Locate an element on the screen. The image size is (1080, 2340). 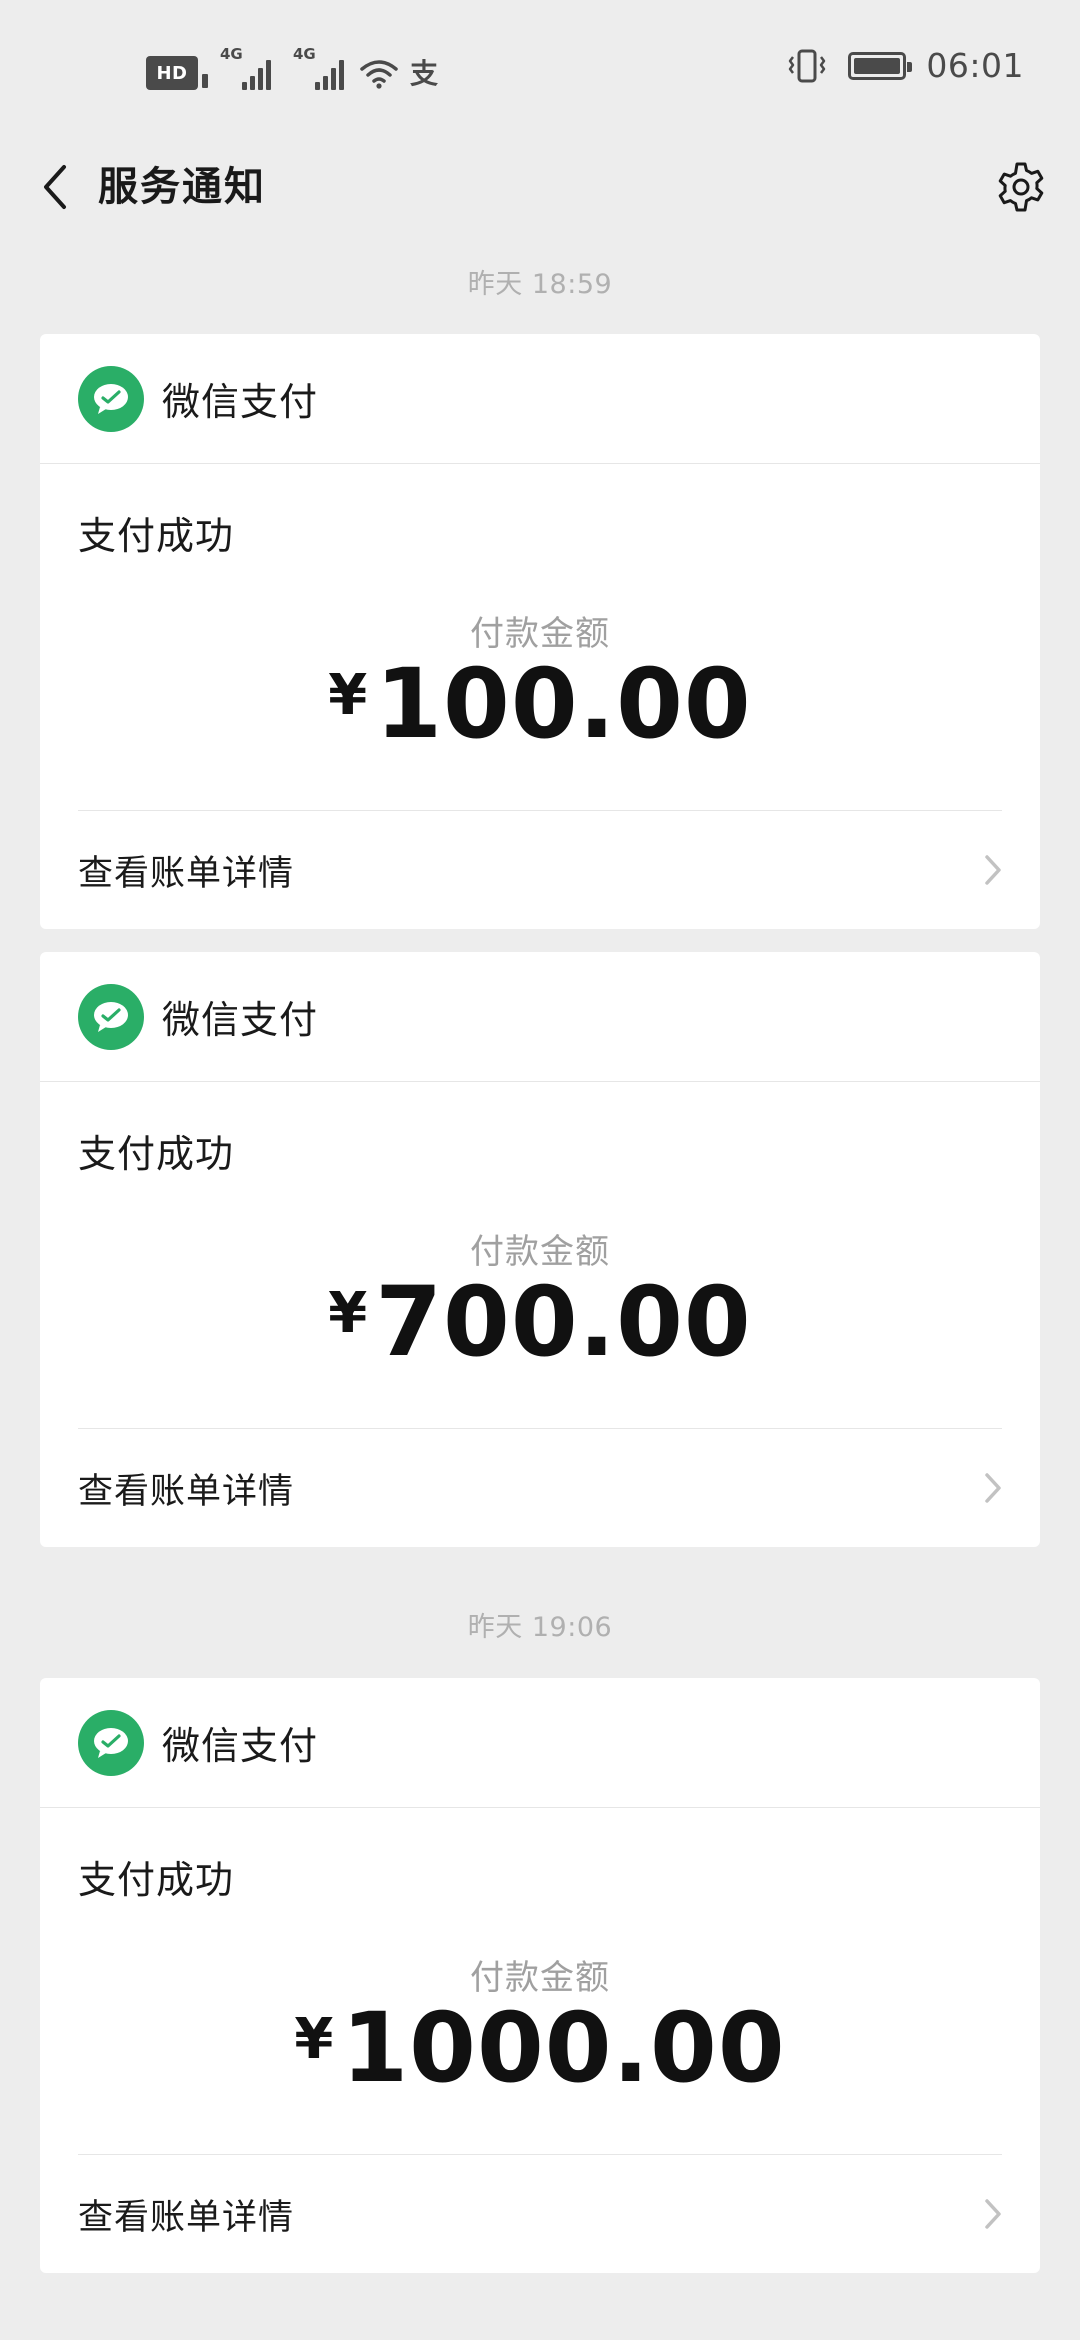
timestamp: 昨天 19:06 is located at coordinates (540, 1627).